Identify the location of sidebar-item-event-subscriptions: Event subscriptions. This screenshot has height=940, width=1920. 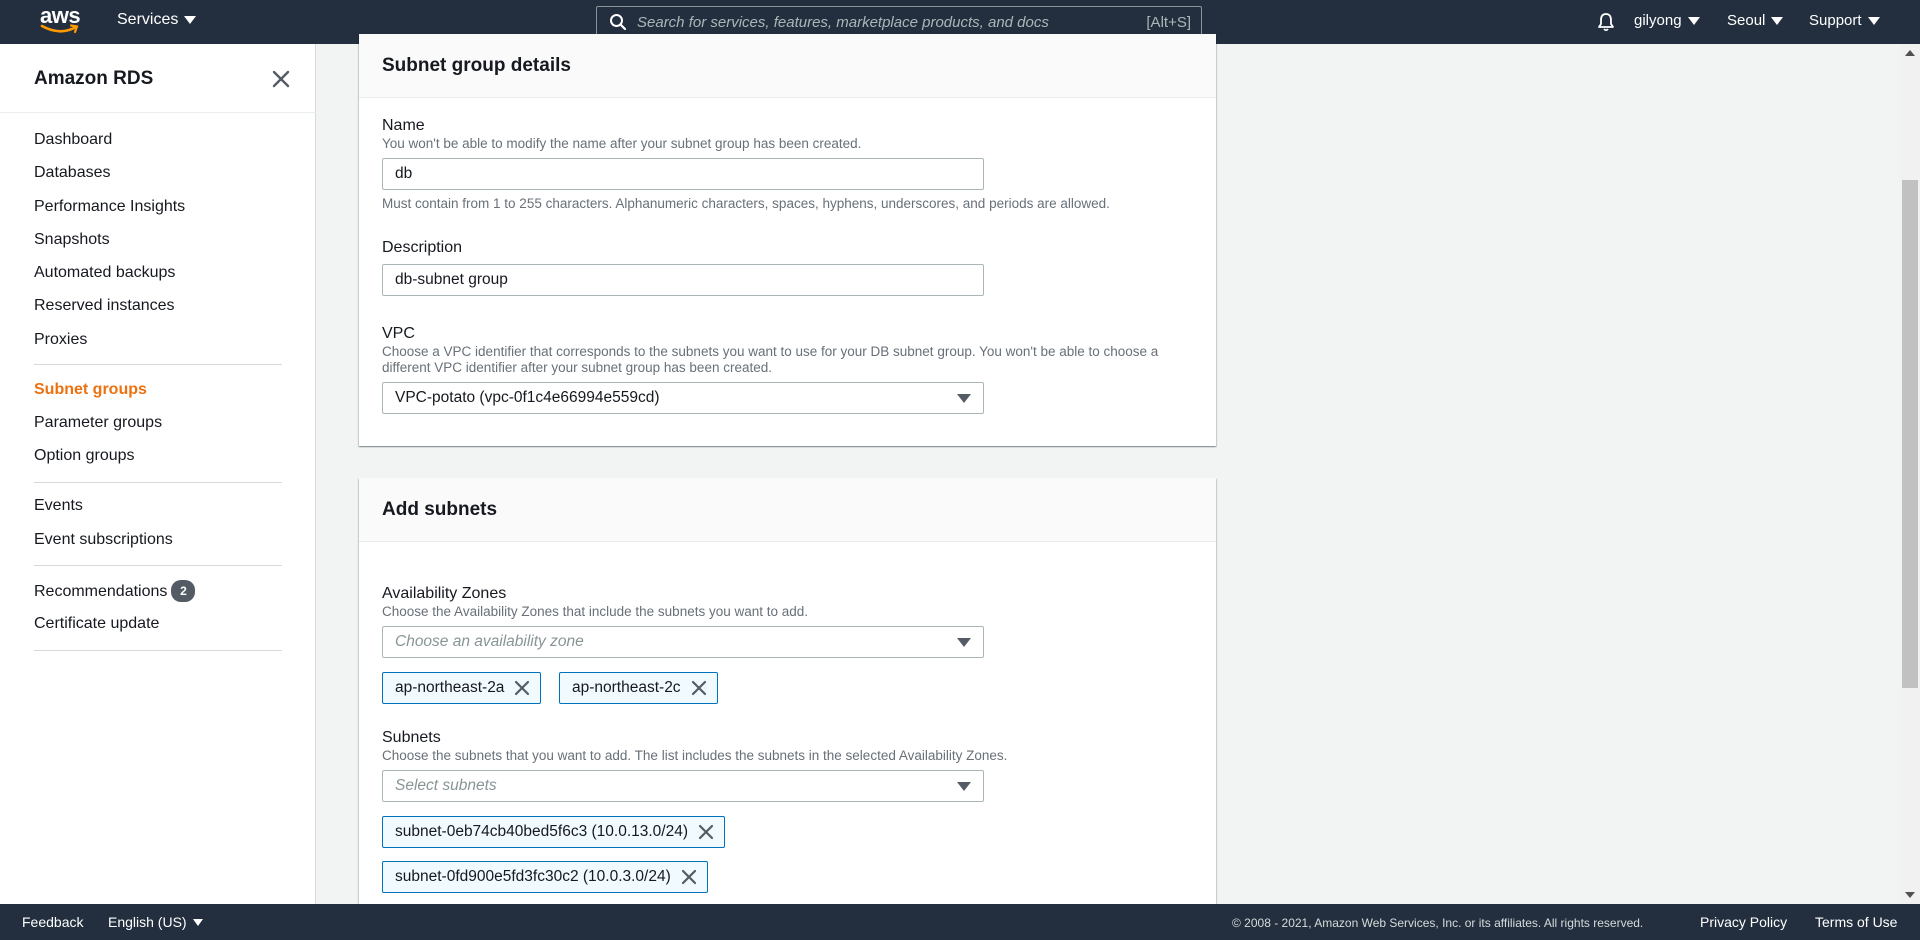
(103, 540).